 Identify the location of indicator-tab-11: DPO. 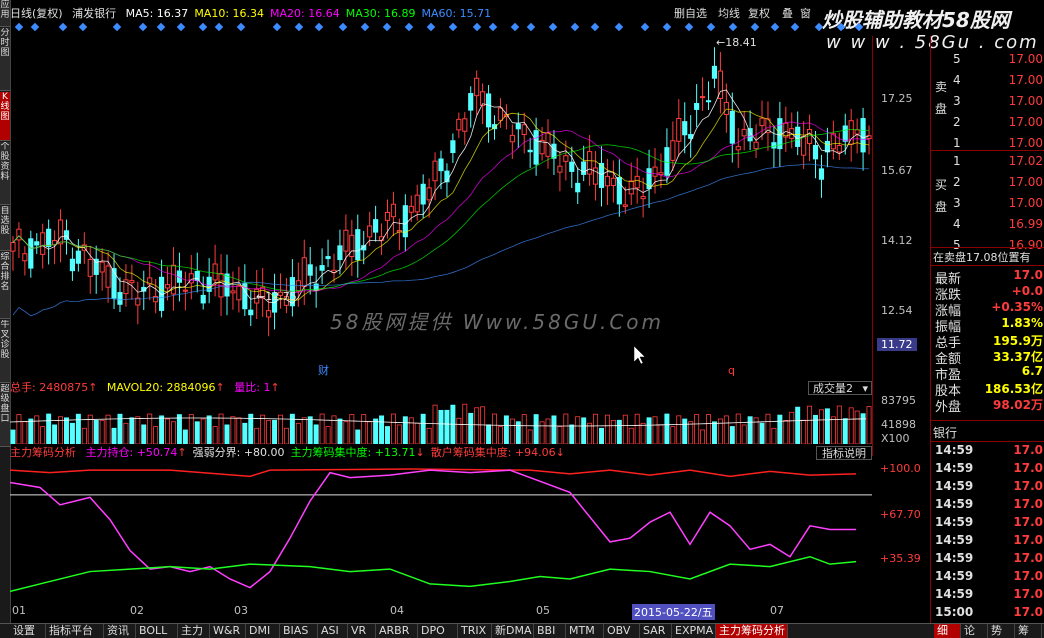
(438, 631).